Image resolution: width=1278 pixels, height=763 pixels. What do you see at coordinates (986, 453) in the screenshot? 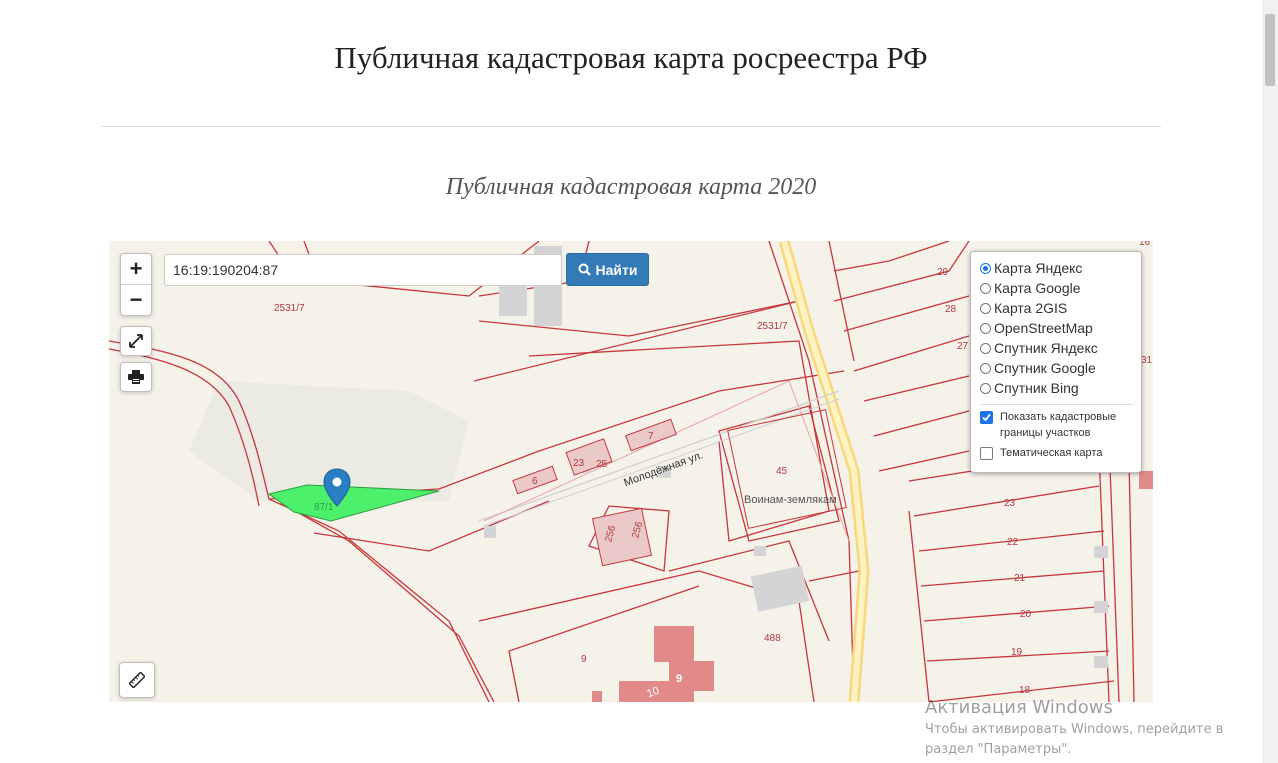
I see `checkbox-icon` at bounding box center [986, 453].